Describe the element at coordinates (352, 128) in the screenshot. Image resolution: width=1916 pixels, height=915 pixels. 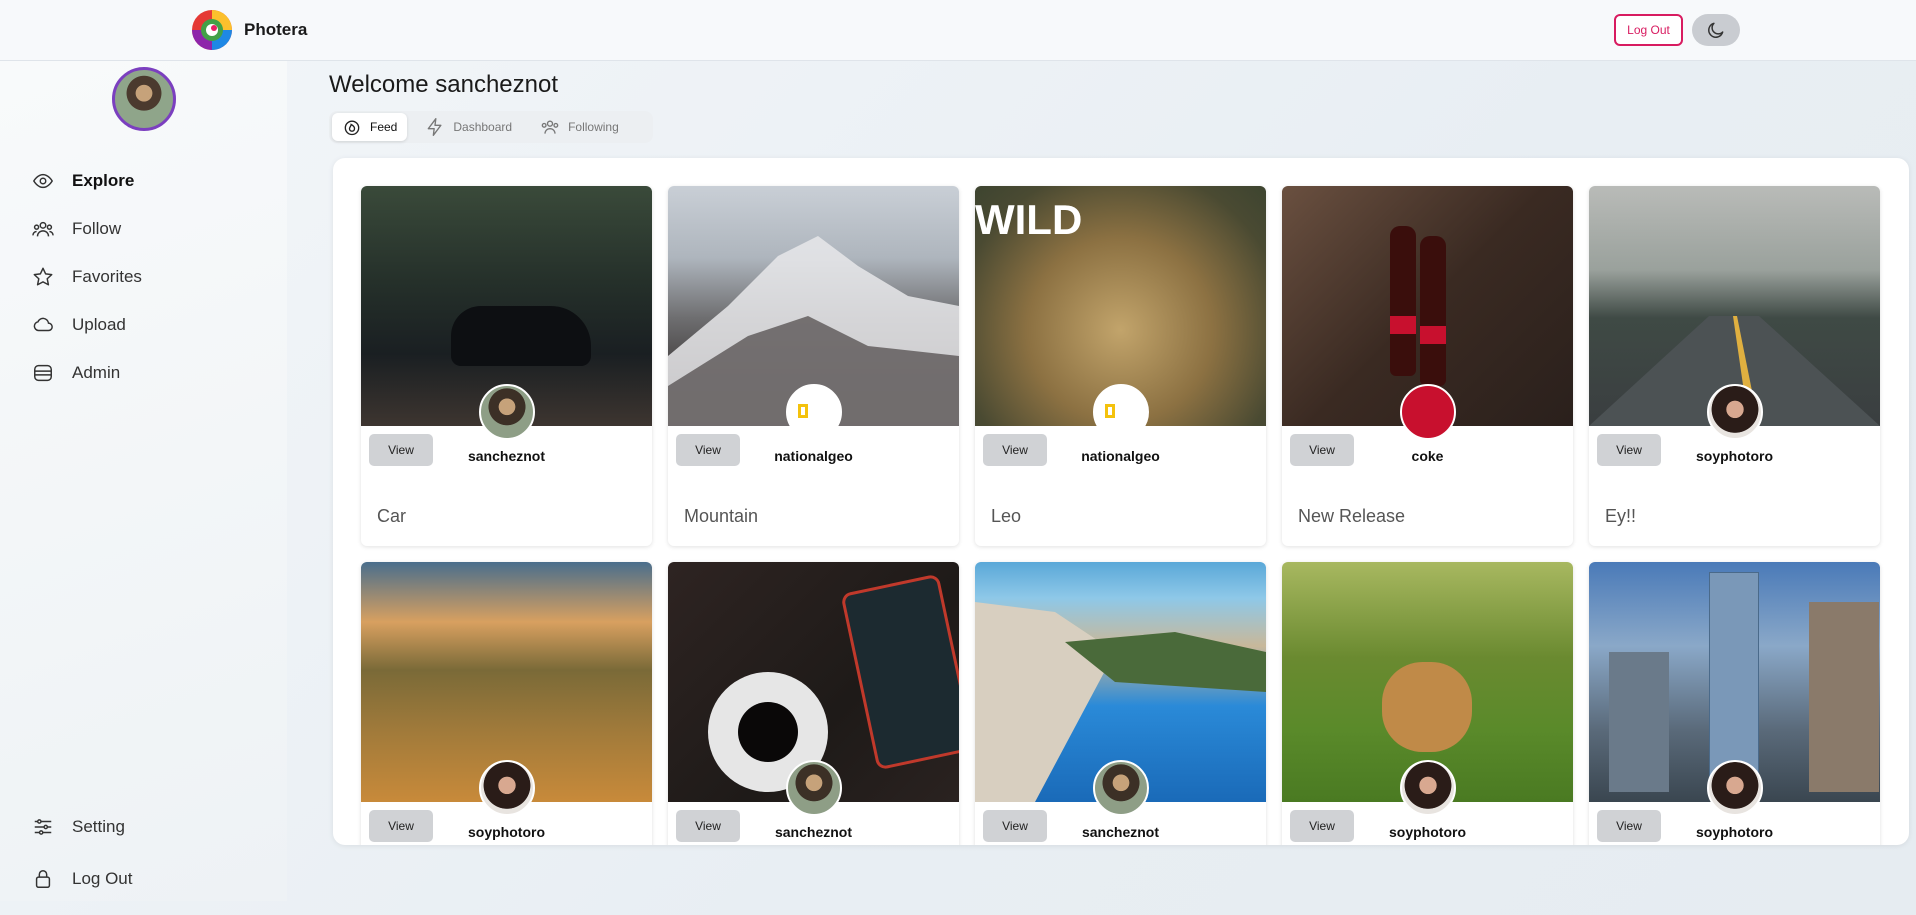
I see `flame-icon` at that location.